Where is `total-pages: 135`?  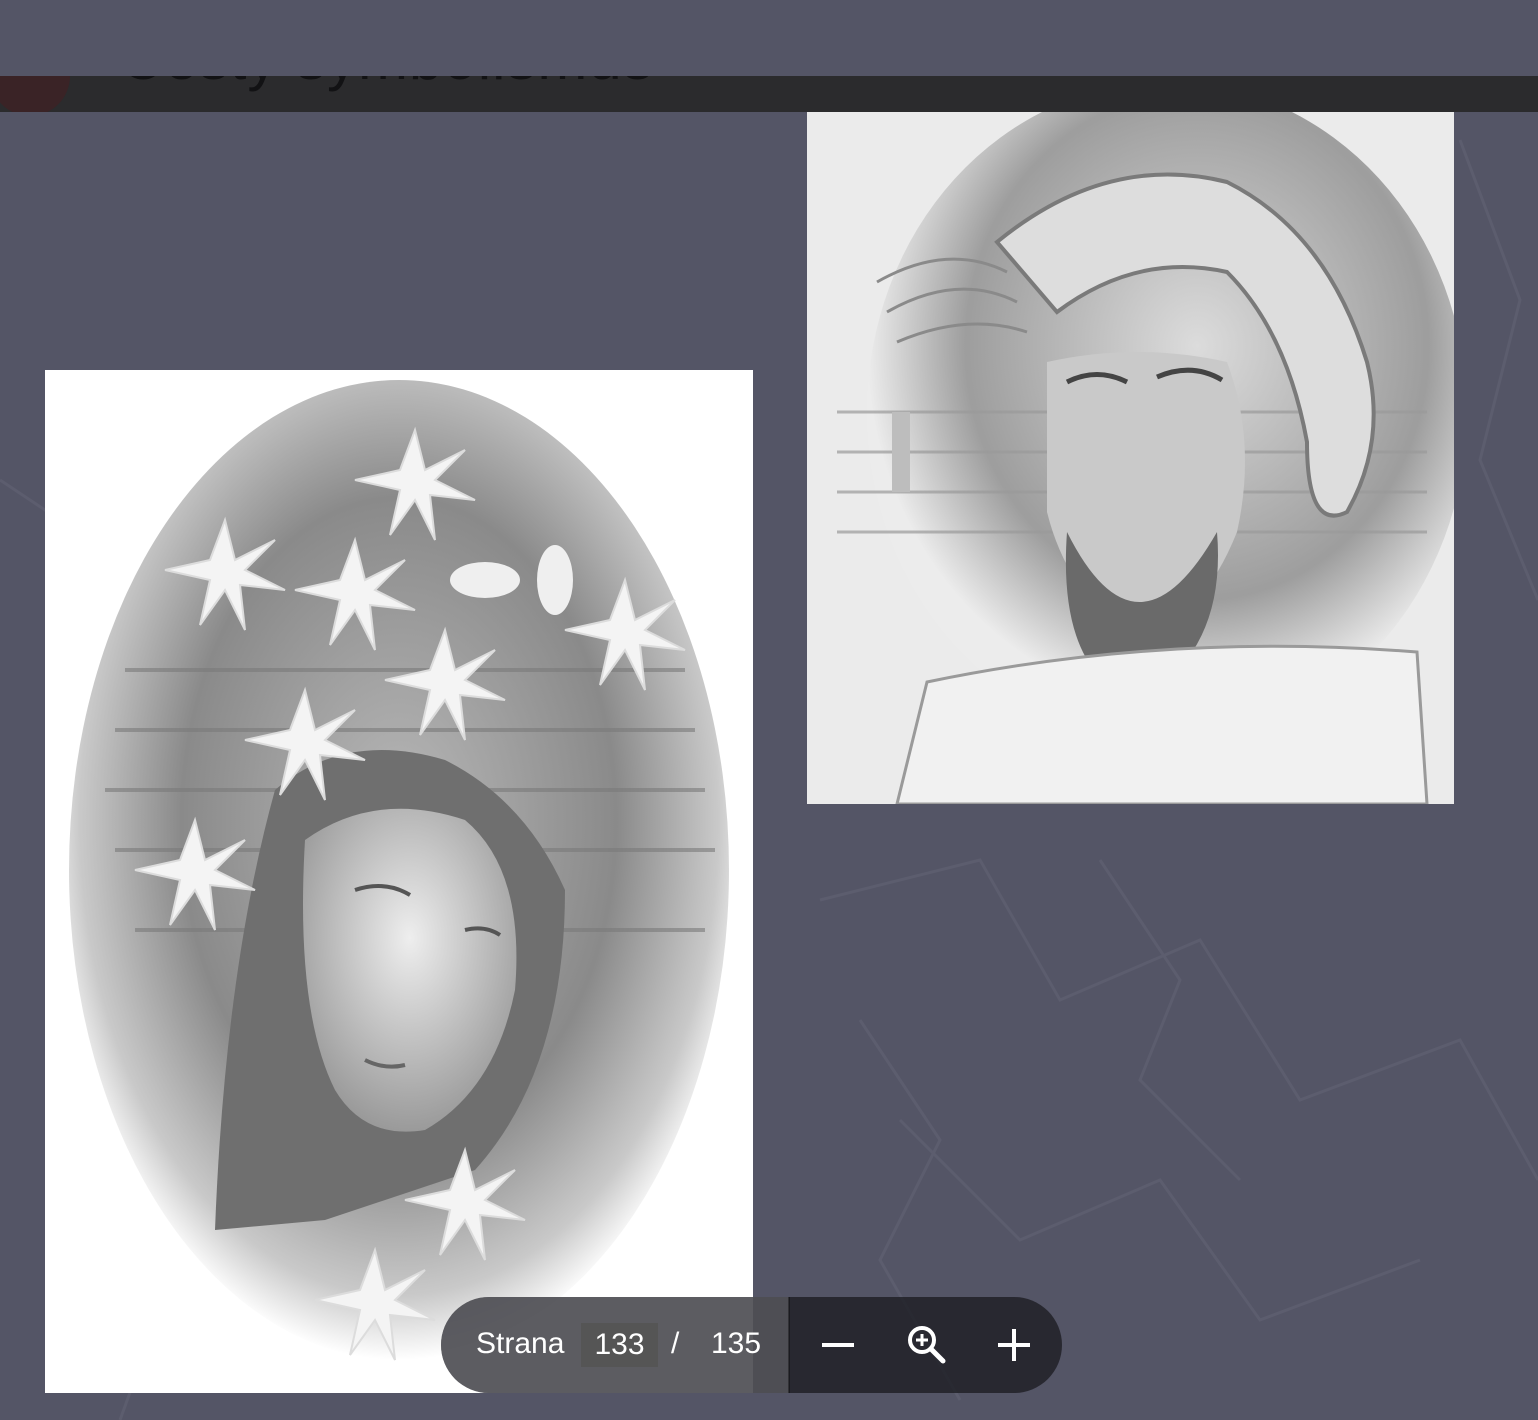
total-pages: 135 is located at coordinates (736, 1343).